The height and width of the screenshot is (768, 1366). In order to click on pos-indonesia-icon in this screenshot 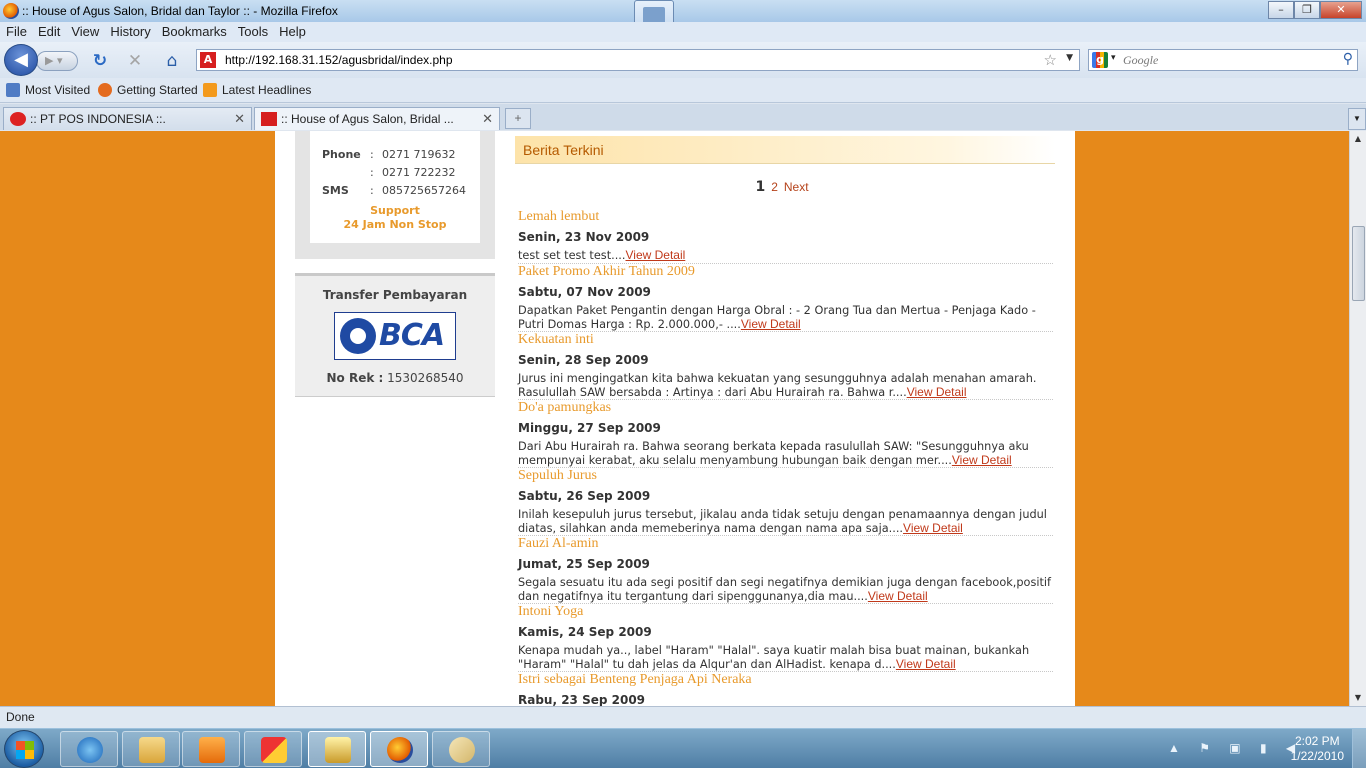, I will do `click(18, 119)`.